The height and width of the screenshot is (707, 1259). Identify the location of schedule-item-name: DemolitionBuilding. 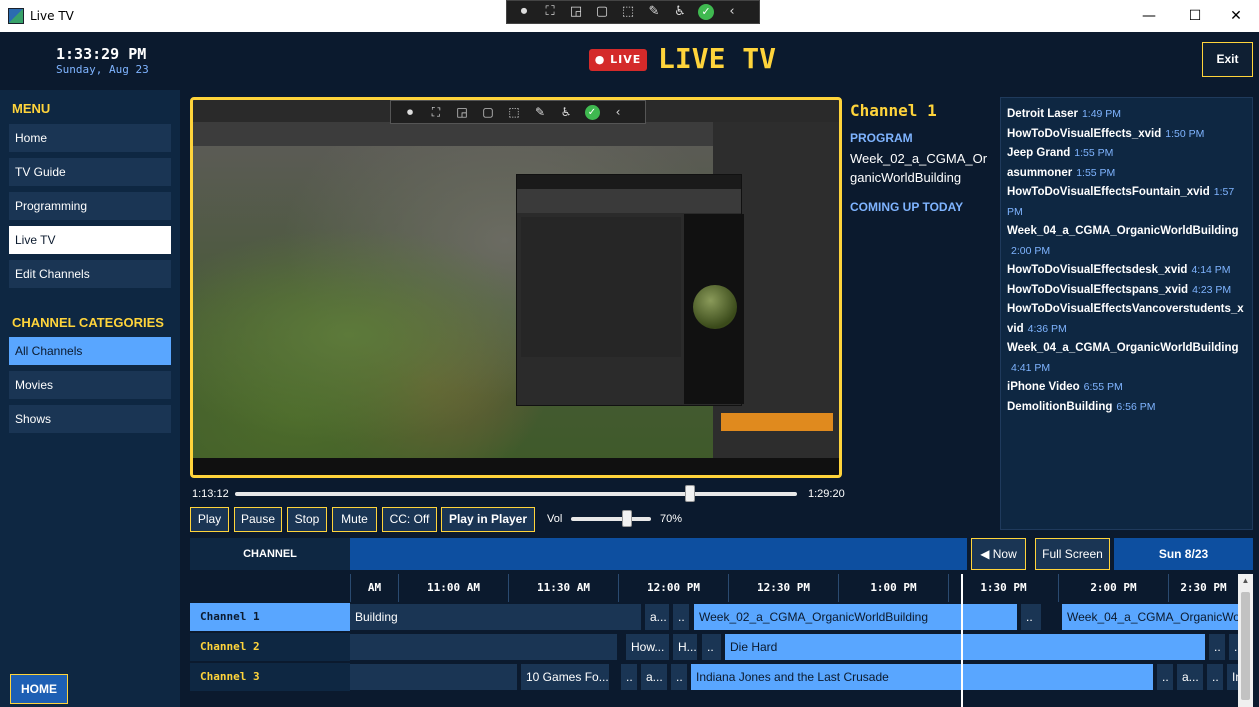
(1060, 406).